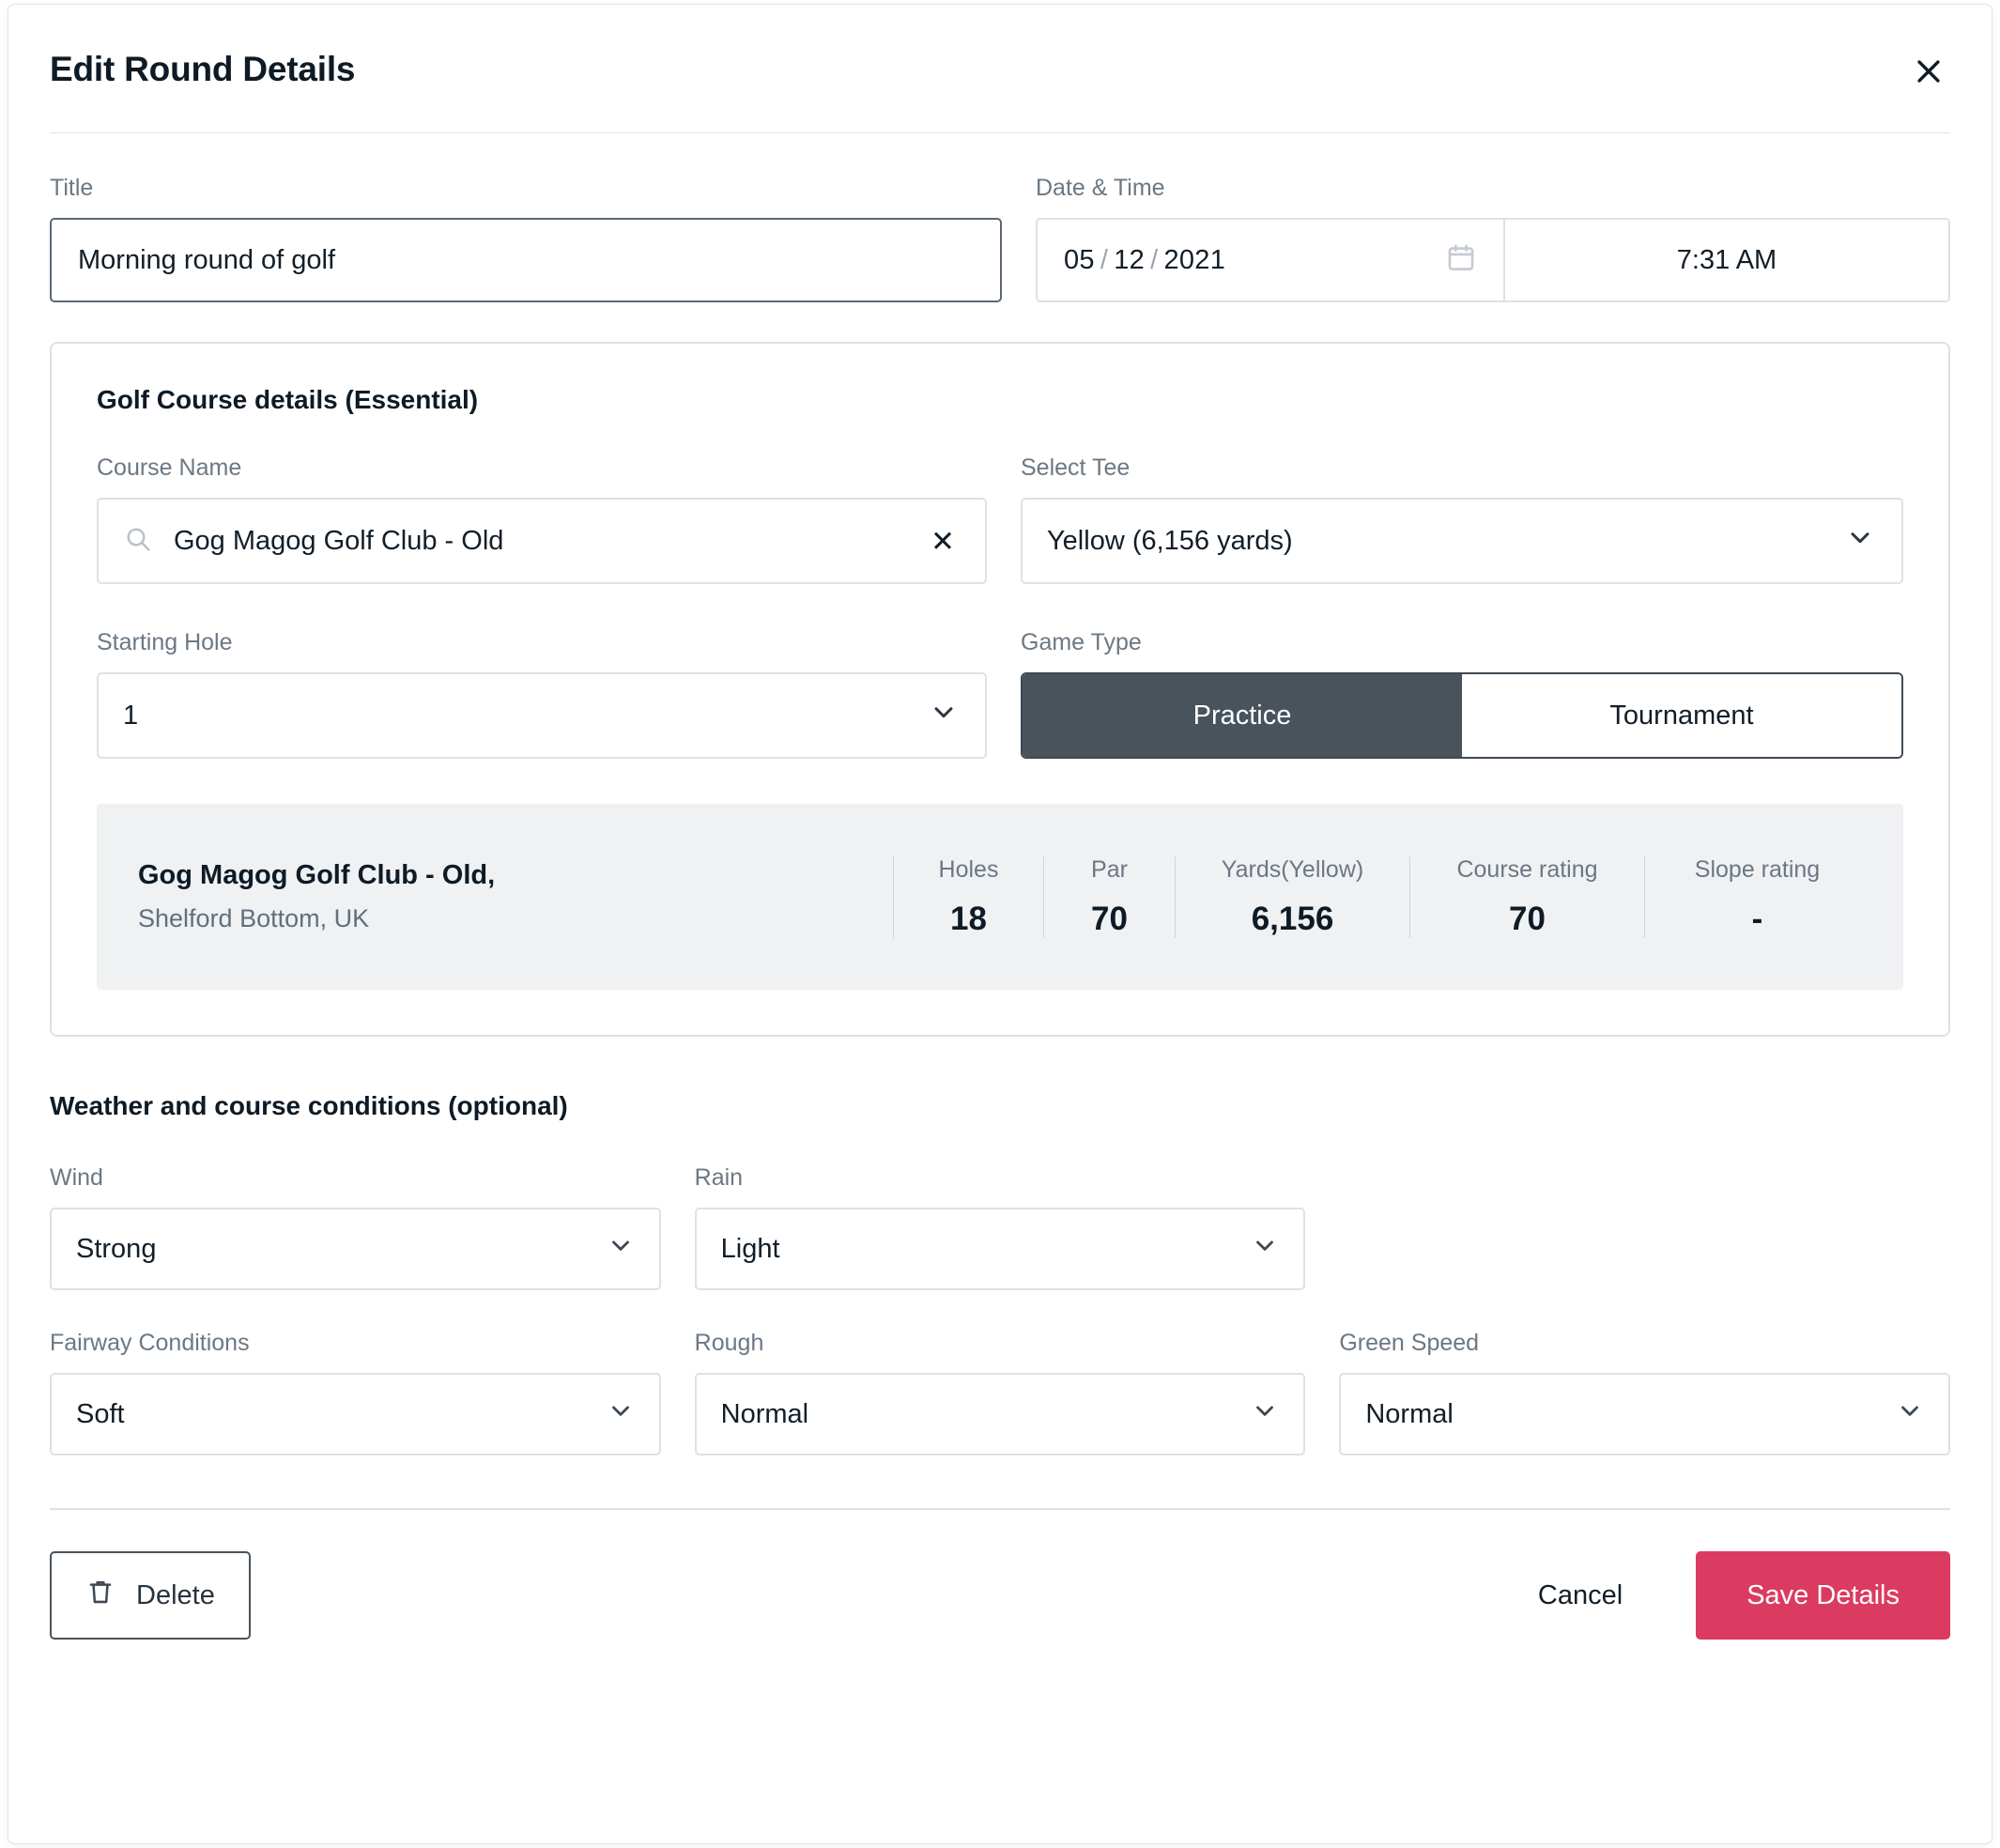  What do you see at coordinates (100, 1595) in the screenshot?
I see `trash-icon` at bounding box center [100, 1595].